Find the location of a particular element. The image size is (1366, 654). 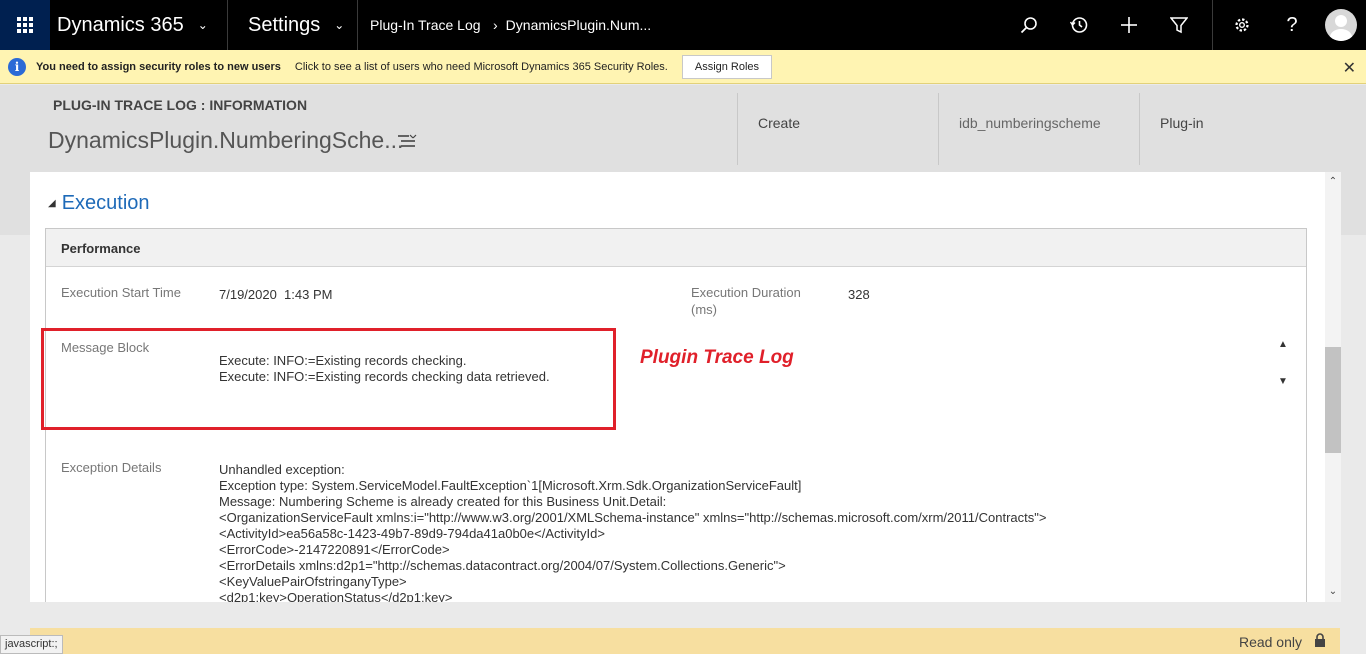

advanced-find-button is located at coordinates (1179, 25).